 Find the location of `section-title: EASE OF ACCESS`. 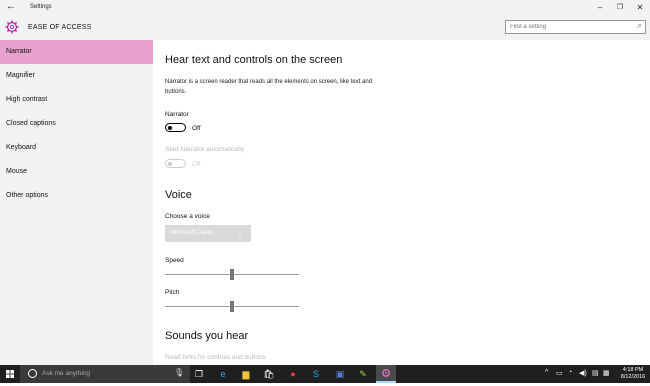

section-title: EASE OF ACCESS is located at coordinates (60, 27).